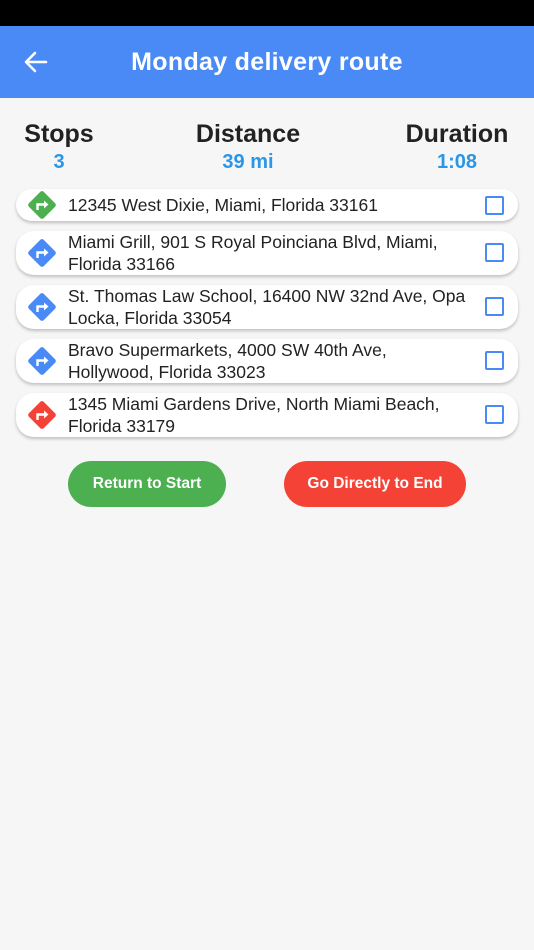 This screenshot has height=950, width=534. I want to click on app-bar: Monday delivery route, so click(267, 62).